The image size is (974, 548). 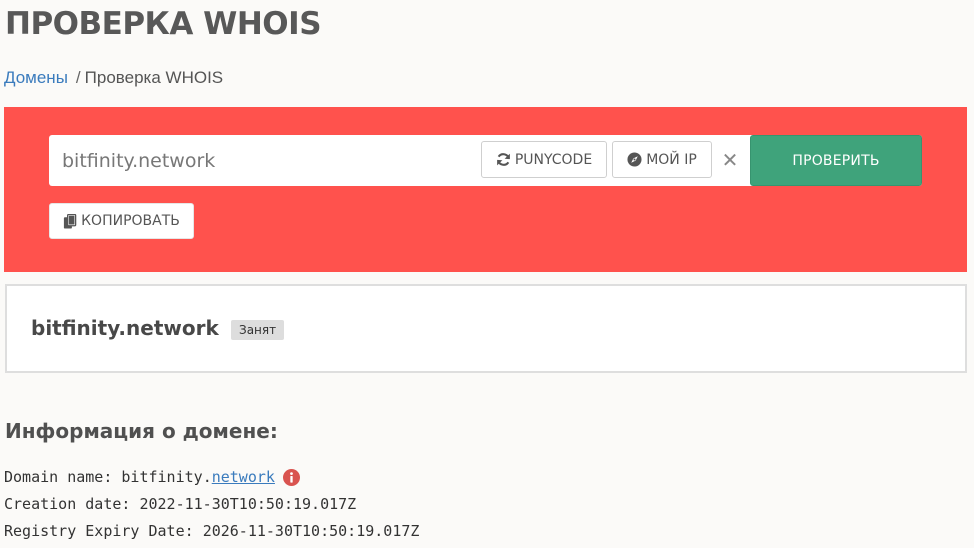 What do you see at coordinates (154, 77) in the screenshot?
I see `breadcrumb-current: Проверка WHOIS` at bounding box center [154, 77].